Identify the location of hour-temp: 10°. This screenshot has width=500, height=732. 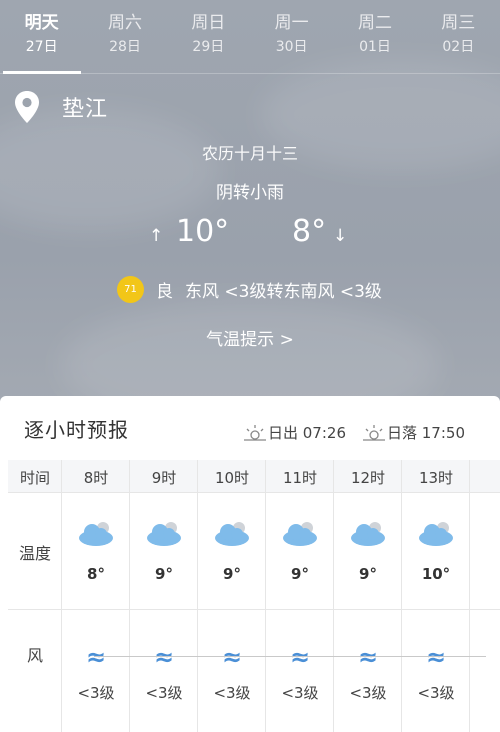
(436, 574).